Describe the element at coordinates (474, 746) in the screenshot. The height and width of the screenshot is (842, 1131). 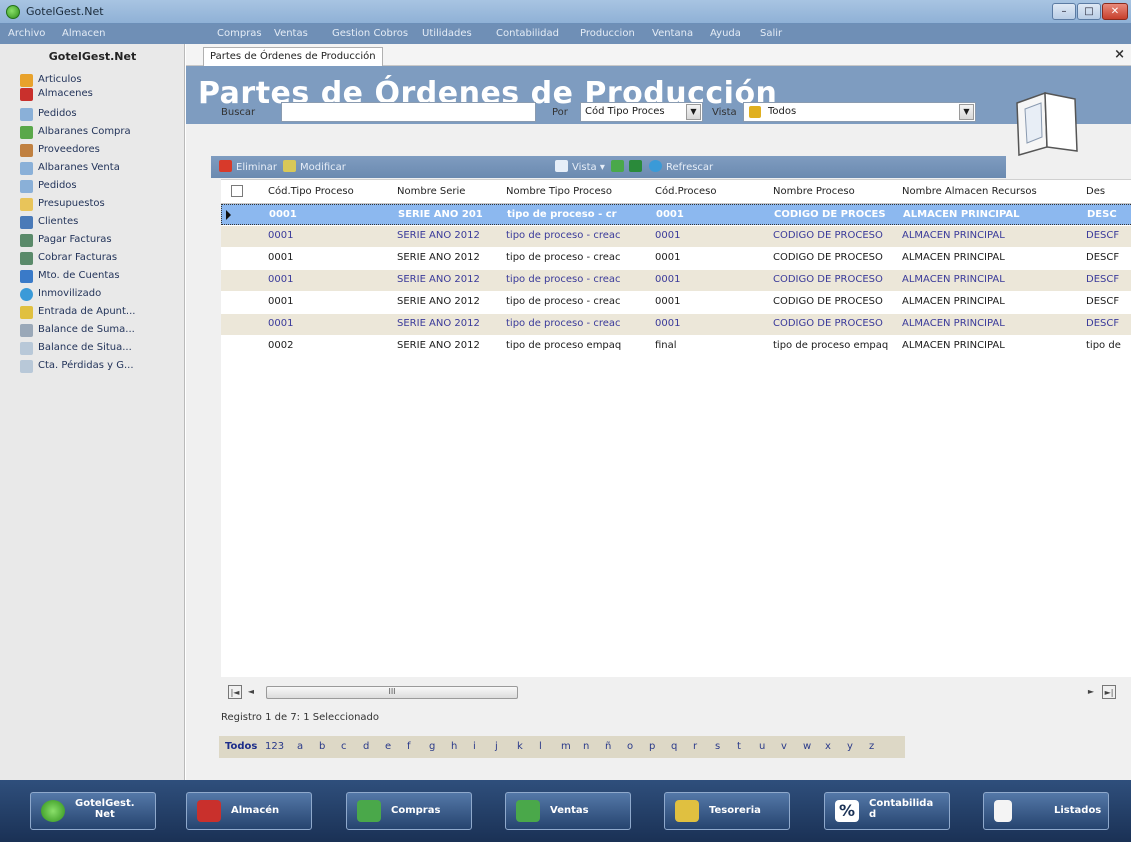
I see `alphabet-filter-letter: i` at that location.